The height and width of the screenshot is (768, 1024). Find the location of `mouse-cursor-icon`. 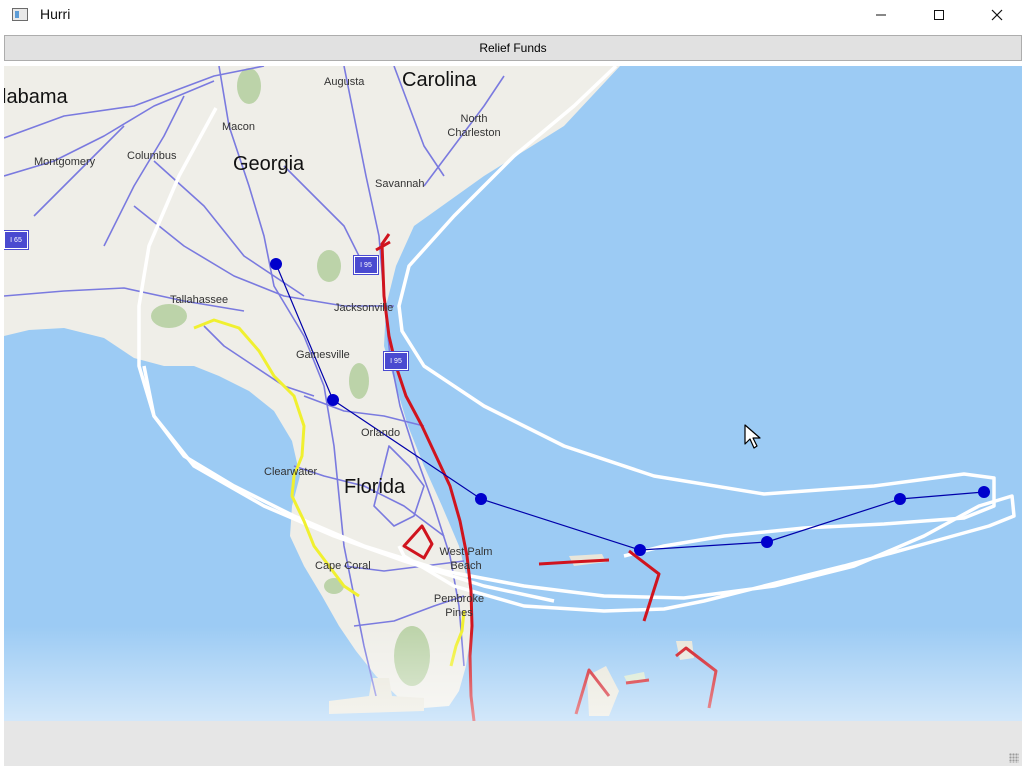

mouse-cursor-icon is located at coordinates (752, 436).